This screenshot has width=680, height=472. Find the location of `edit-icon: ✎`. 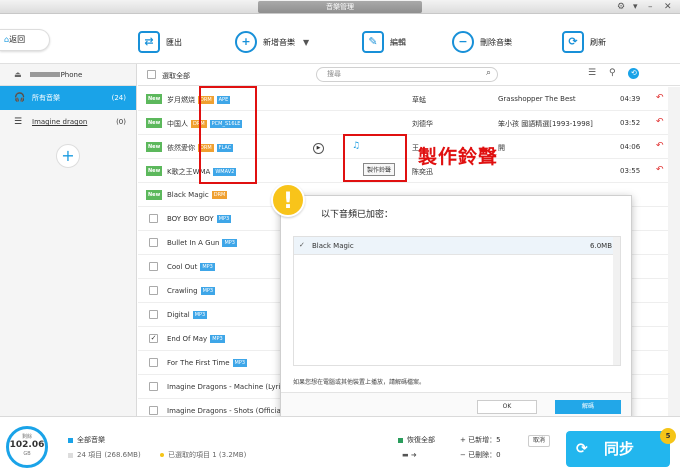

edit-icon: ✎ is located at coordinates (373, 42).